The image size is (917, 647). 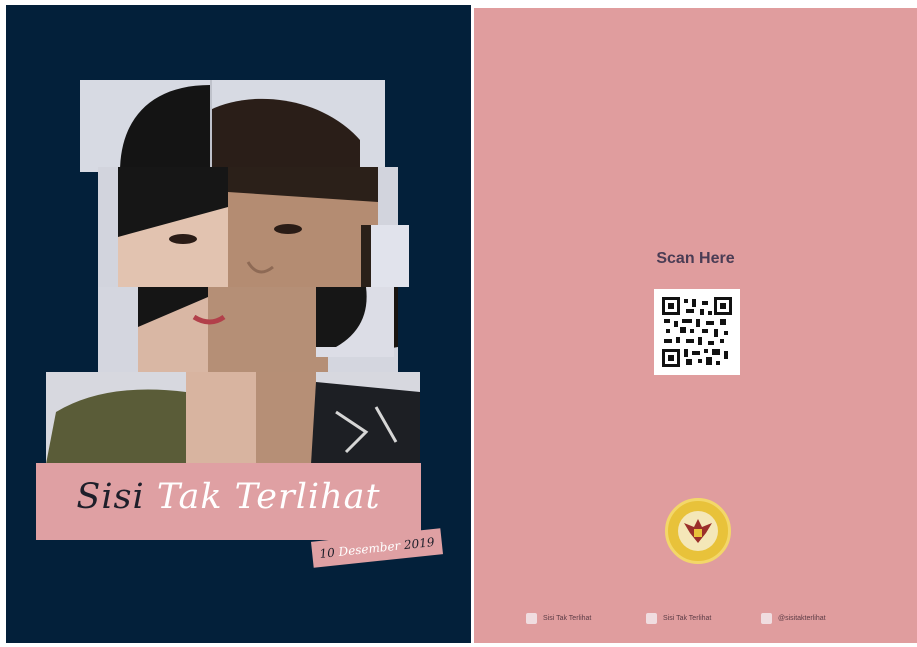 I want to click on title-band: Sisi Tak Terlihat, so click(x=228, y=501).